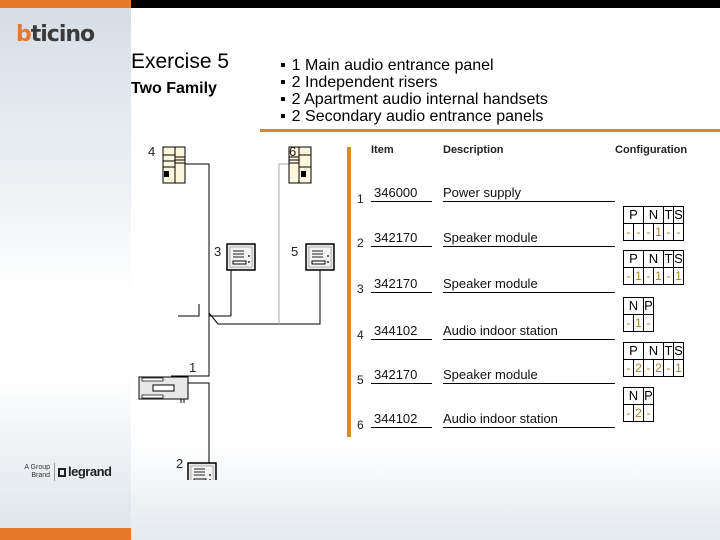 The image size is (720, 540). I want to click on legrand-logo: legrand, so click(85, 471).